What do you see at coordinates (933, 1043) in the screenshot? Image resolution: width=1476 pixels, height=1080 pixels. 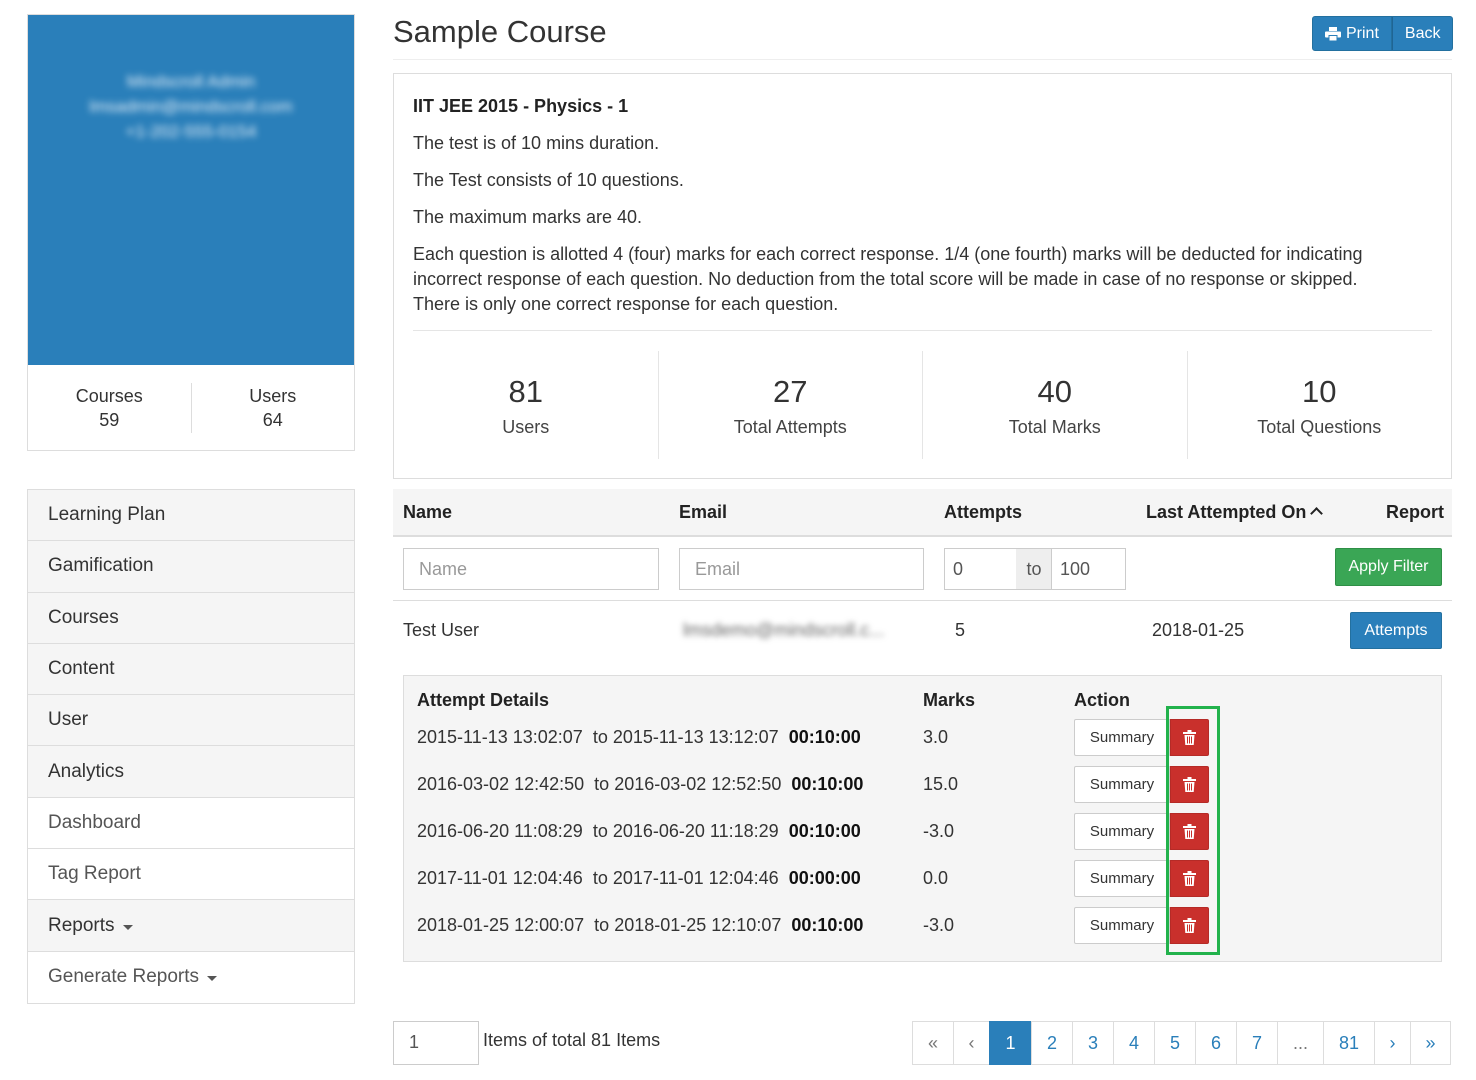 I see `page-first-button: «` at bounding box center [933, 1043].